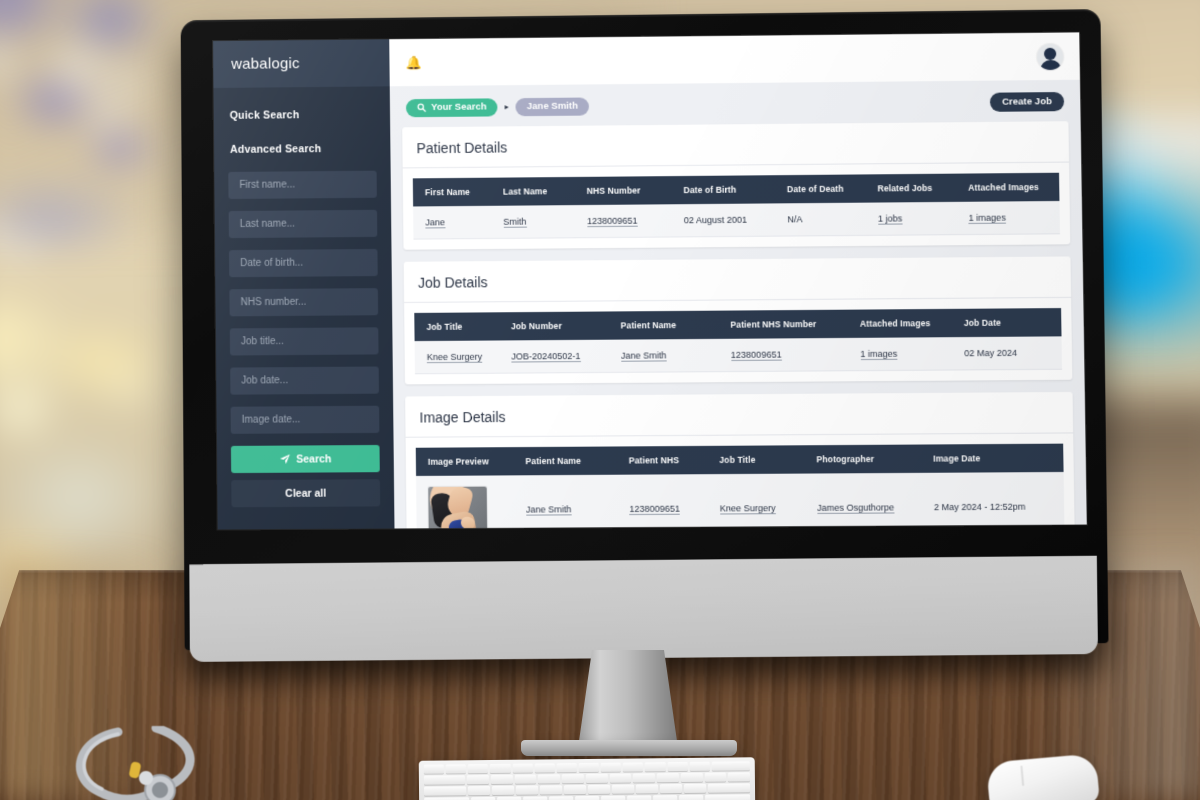 The height and width of the screenshot is (800, 1200). I want to click on cell-related-jobs: 1 jobs, so click(923, 218).